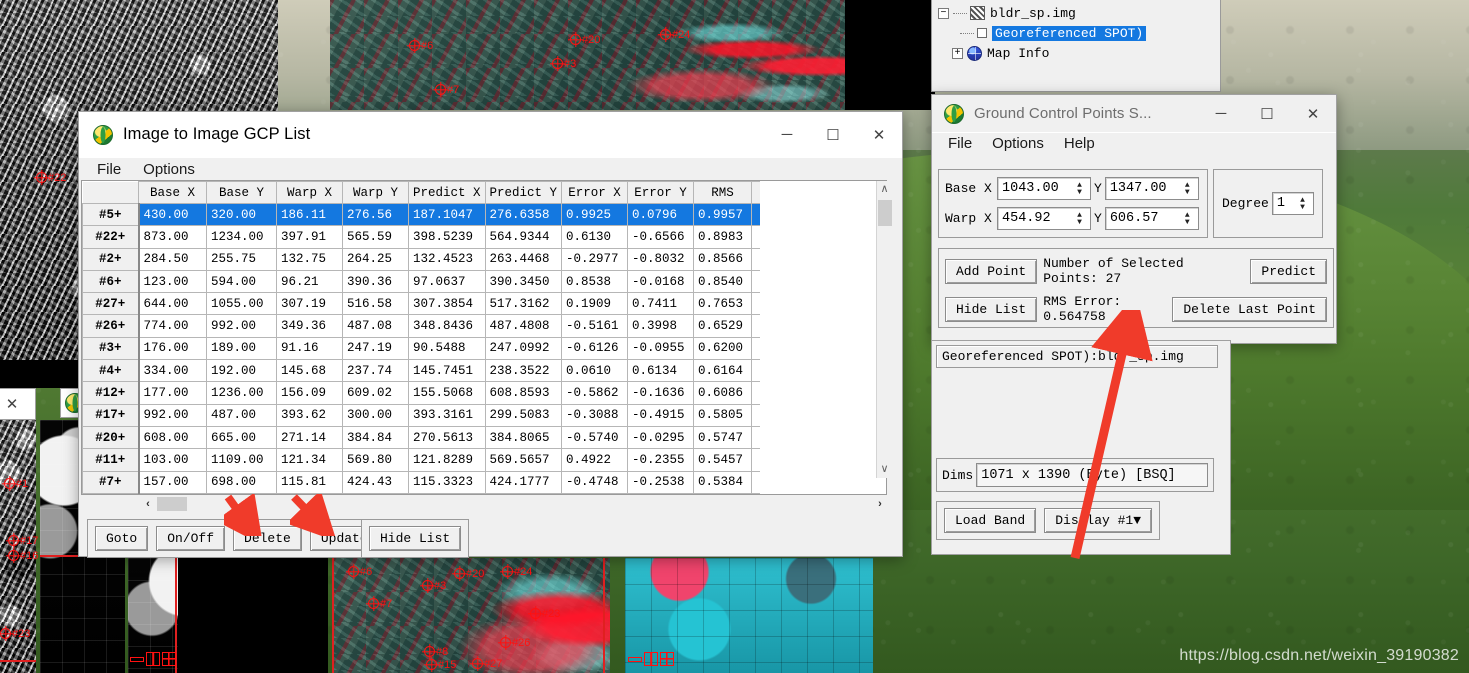  Describe the element at coordinates (111, 237) in the screenshot. I see `gcp-row-id: #22+` at that location.